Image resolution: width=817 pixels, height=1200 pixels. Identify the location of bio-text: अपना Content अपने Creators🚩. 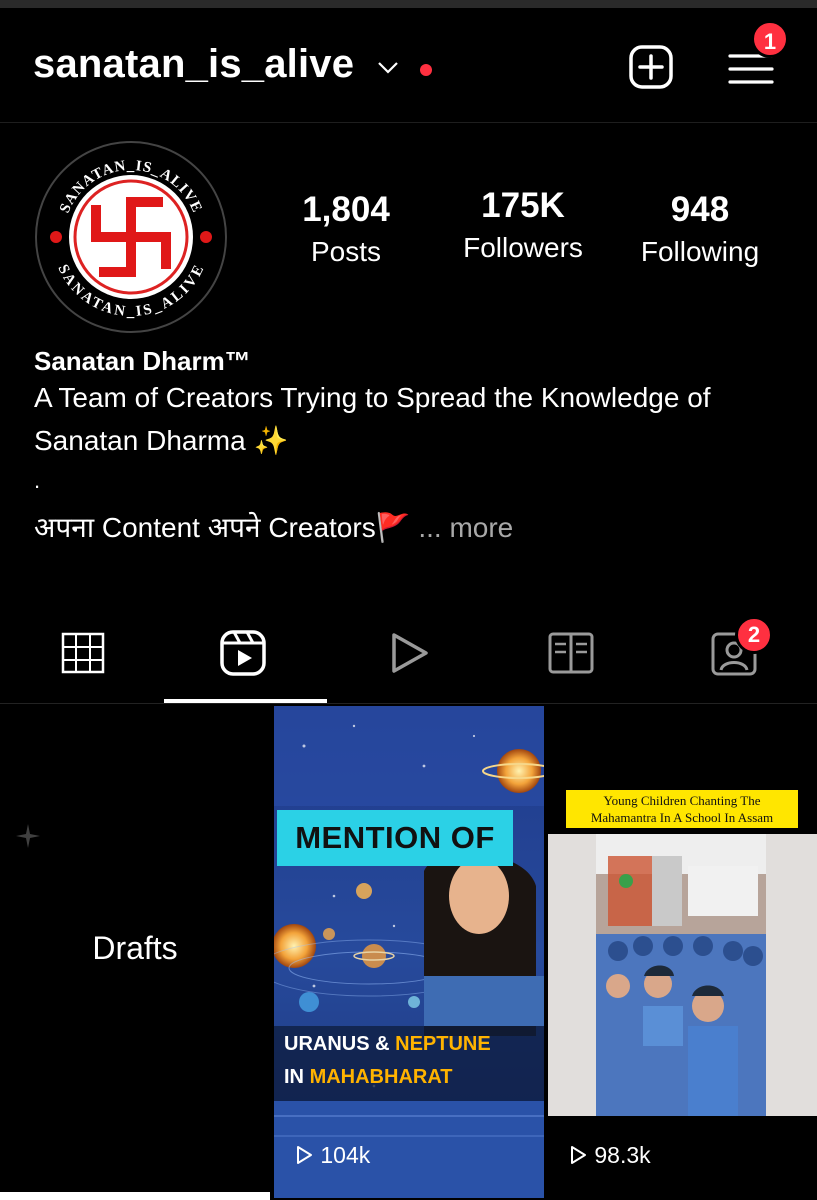
(222, 527).